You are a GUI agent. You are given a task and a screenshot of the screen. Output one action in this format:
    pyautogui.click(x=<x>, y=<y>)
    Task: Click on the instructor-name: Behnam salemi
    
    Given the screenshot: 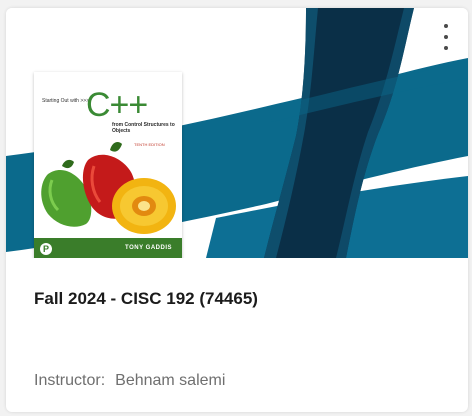 What is the action you would take?
    pyautogui.click(x=170, y=380)
    